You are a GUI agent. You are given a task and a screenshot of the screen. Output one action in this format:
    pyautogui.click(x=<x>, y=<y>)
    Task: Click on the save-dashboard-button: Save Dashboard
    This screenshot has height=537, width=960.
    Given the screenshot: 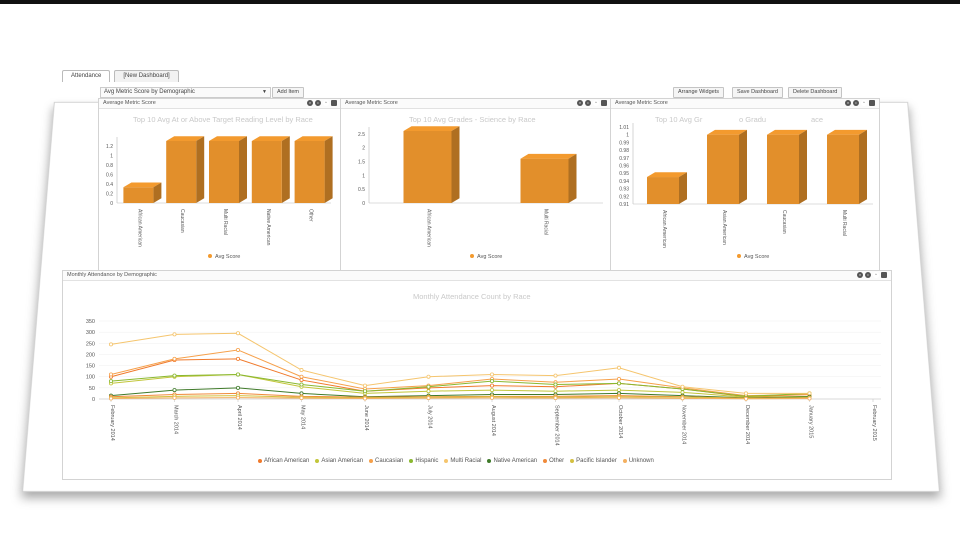 What is the action you would take?
    pyautogui.click(x=757, y=92)
    